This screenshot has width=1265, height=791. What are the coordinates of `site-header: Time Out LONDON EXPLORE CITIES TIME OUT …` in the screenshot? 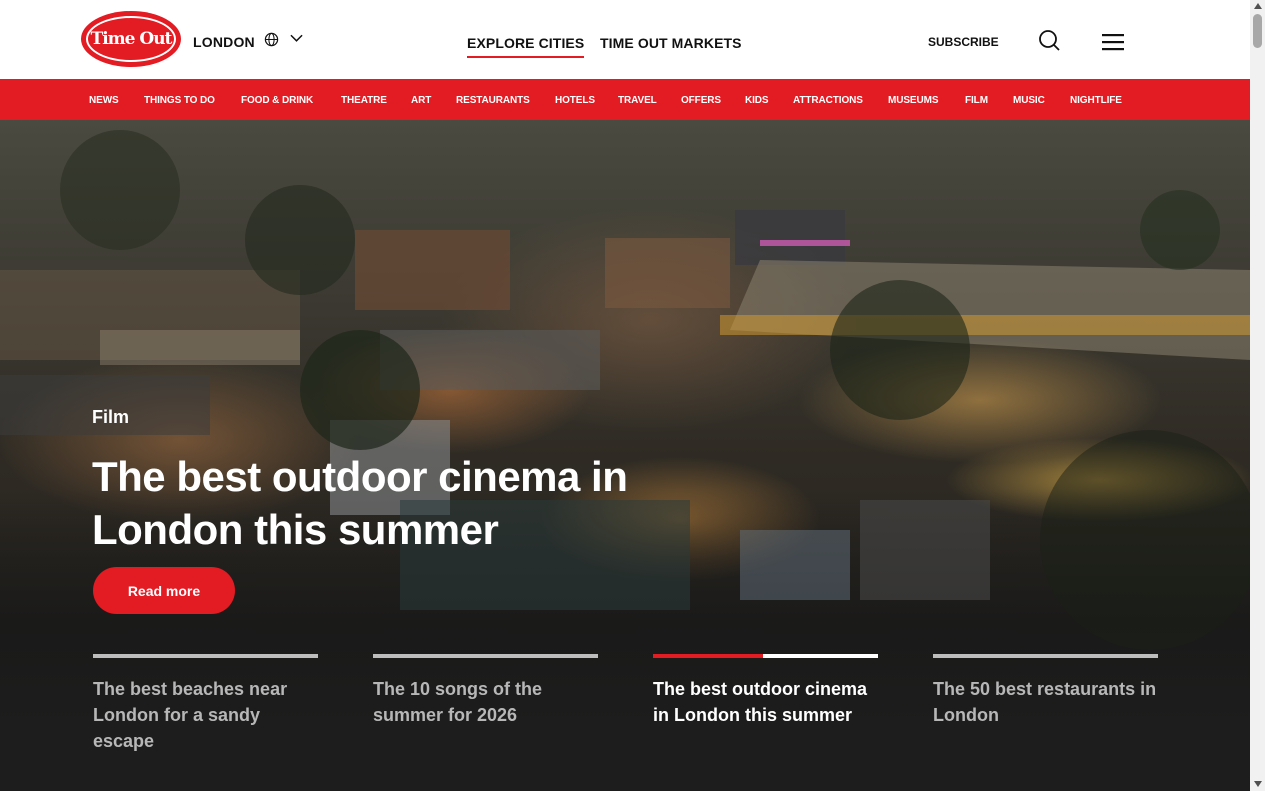 It's located at (625, 39).